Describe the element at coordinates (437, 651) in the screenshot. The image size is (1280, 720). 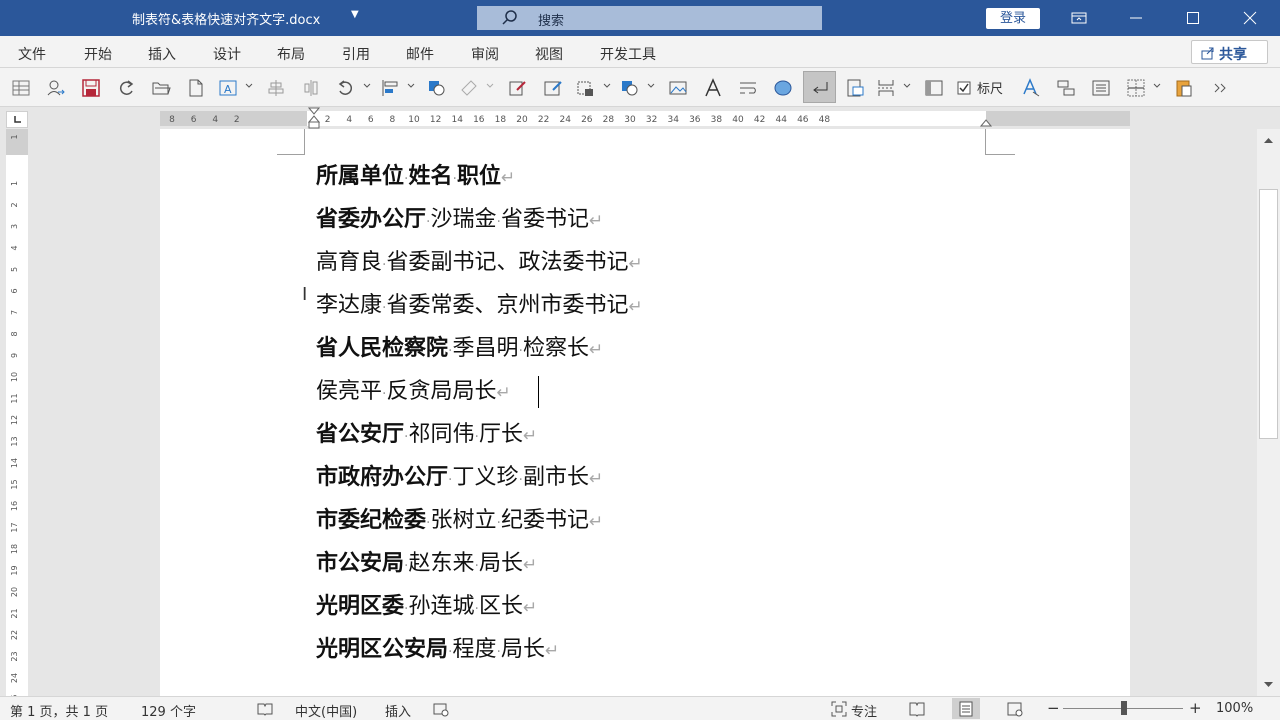
I see `document-line: 光明区公安局·程度·局长↵` at that location.